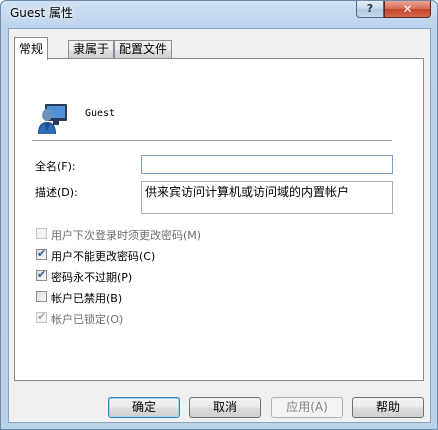 The height and width of the screenshot is (430, 438). What do you see at coordinates (225, 407) in the screenshot?
I see `cancel-button: 取消` at bounding box center [225, 407].